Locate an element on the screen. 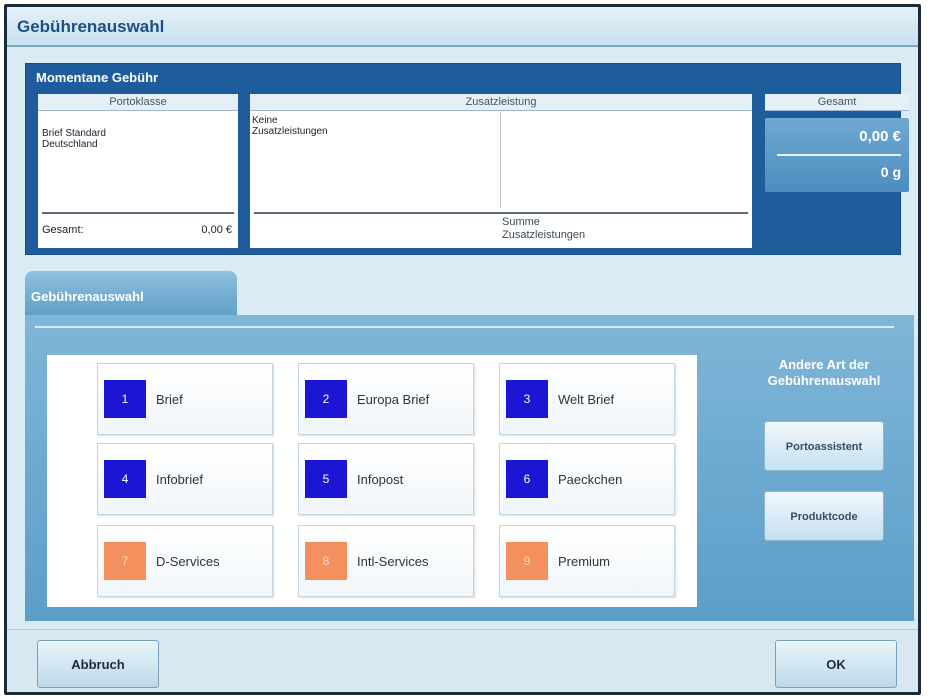 This screenshot has height=699, width=929. fee-button-d-services: 7 D-Services is located at coordinates (185, 561).